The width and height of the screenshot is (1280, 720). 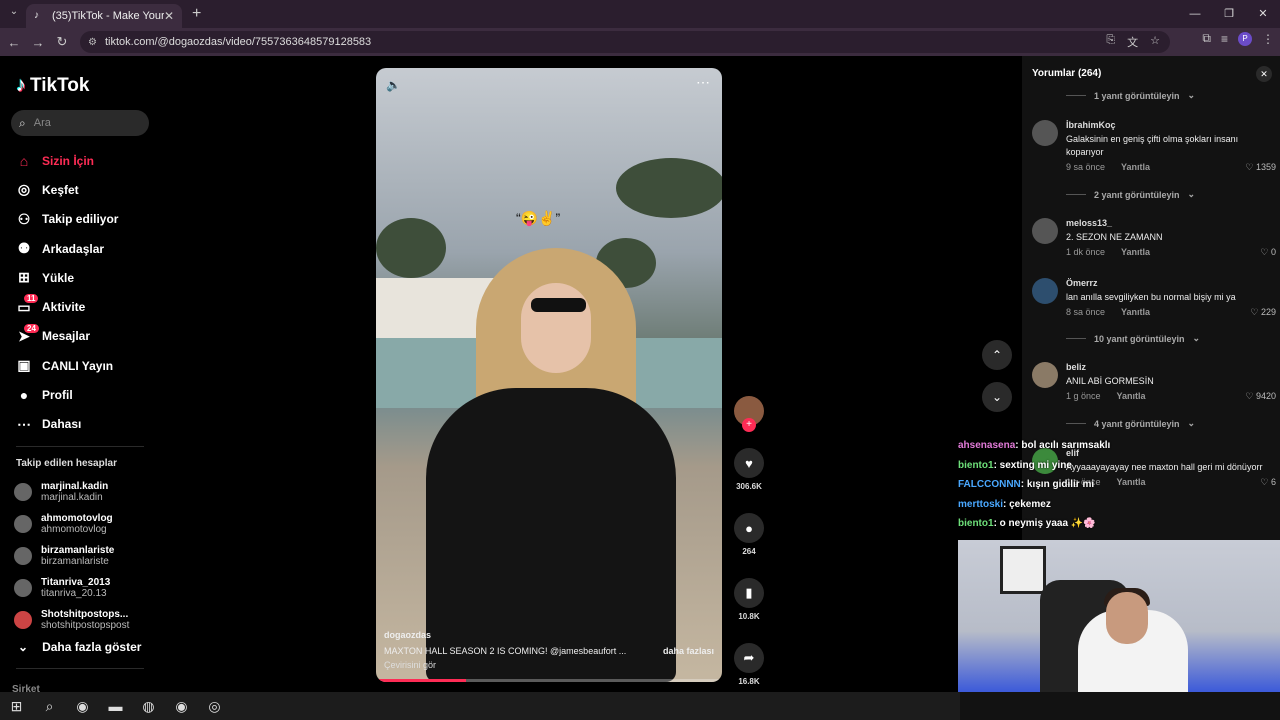 What do you see at coordinates (115, 706) in the screenshot?
I see `file-explorer-icon: ▬` at bounding box center [115, 706].